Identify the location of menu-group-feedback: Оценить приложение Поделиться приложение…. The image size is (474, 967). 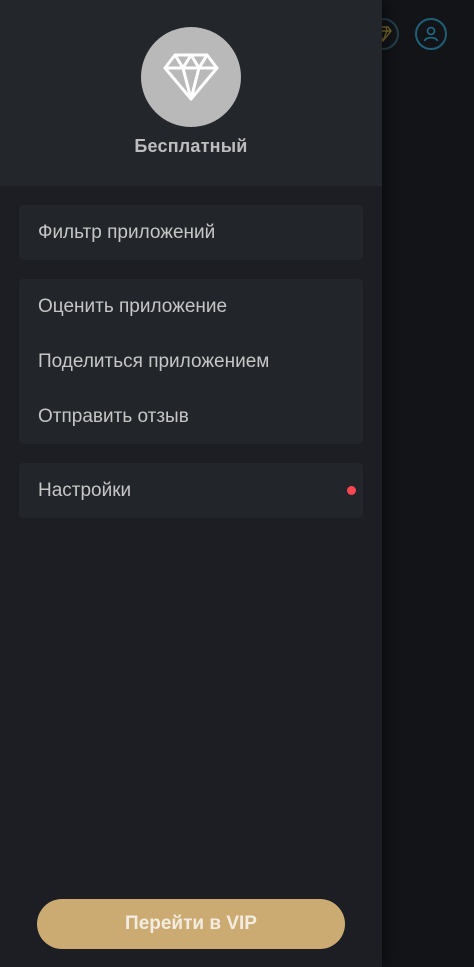
(191, 361).